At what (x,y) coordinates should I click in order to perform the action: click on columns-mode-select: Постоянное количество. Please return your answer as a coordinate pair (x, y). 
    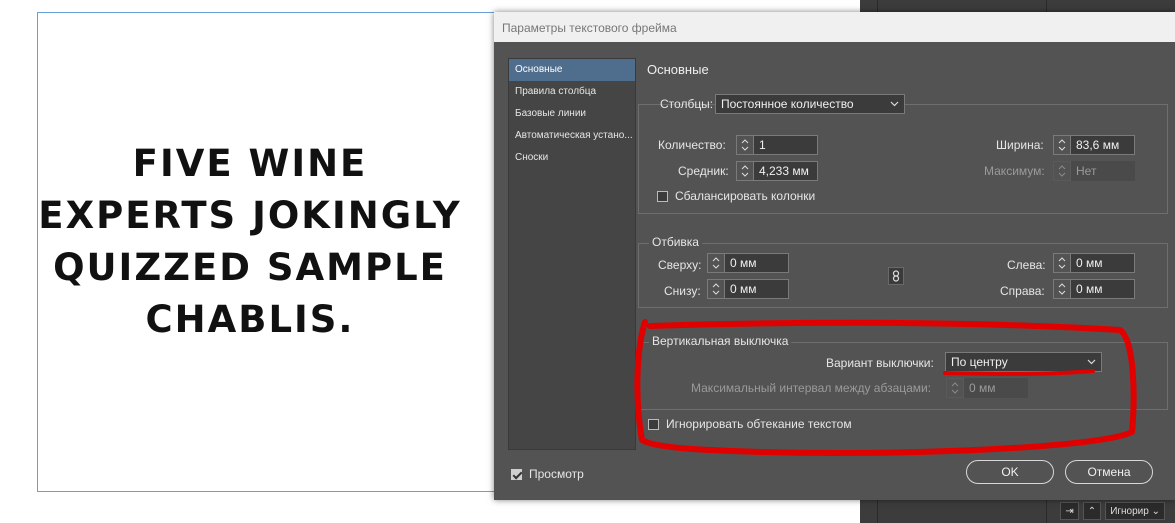
    Looking at the image, I should click on (810, 104).